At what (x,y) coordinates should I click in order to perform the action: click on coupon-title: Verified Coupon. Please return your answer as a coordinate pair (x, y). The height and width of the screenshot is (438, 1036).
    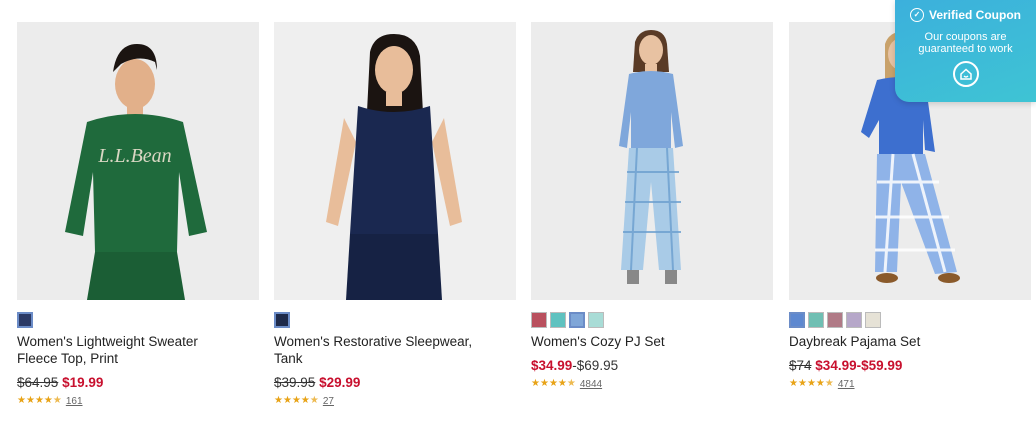
    Looking at the image, I should click on (974, 15).